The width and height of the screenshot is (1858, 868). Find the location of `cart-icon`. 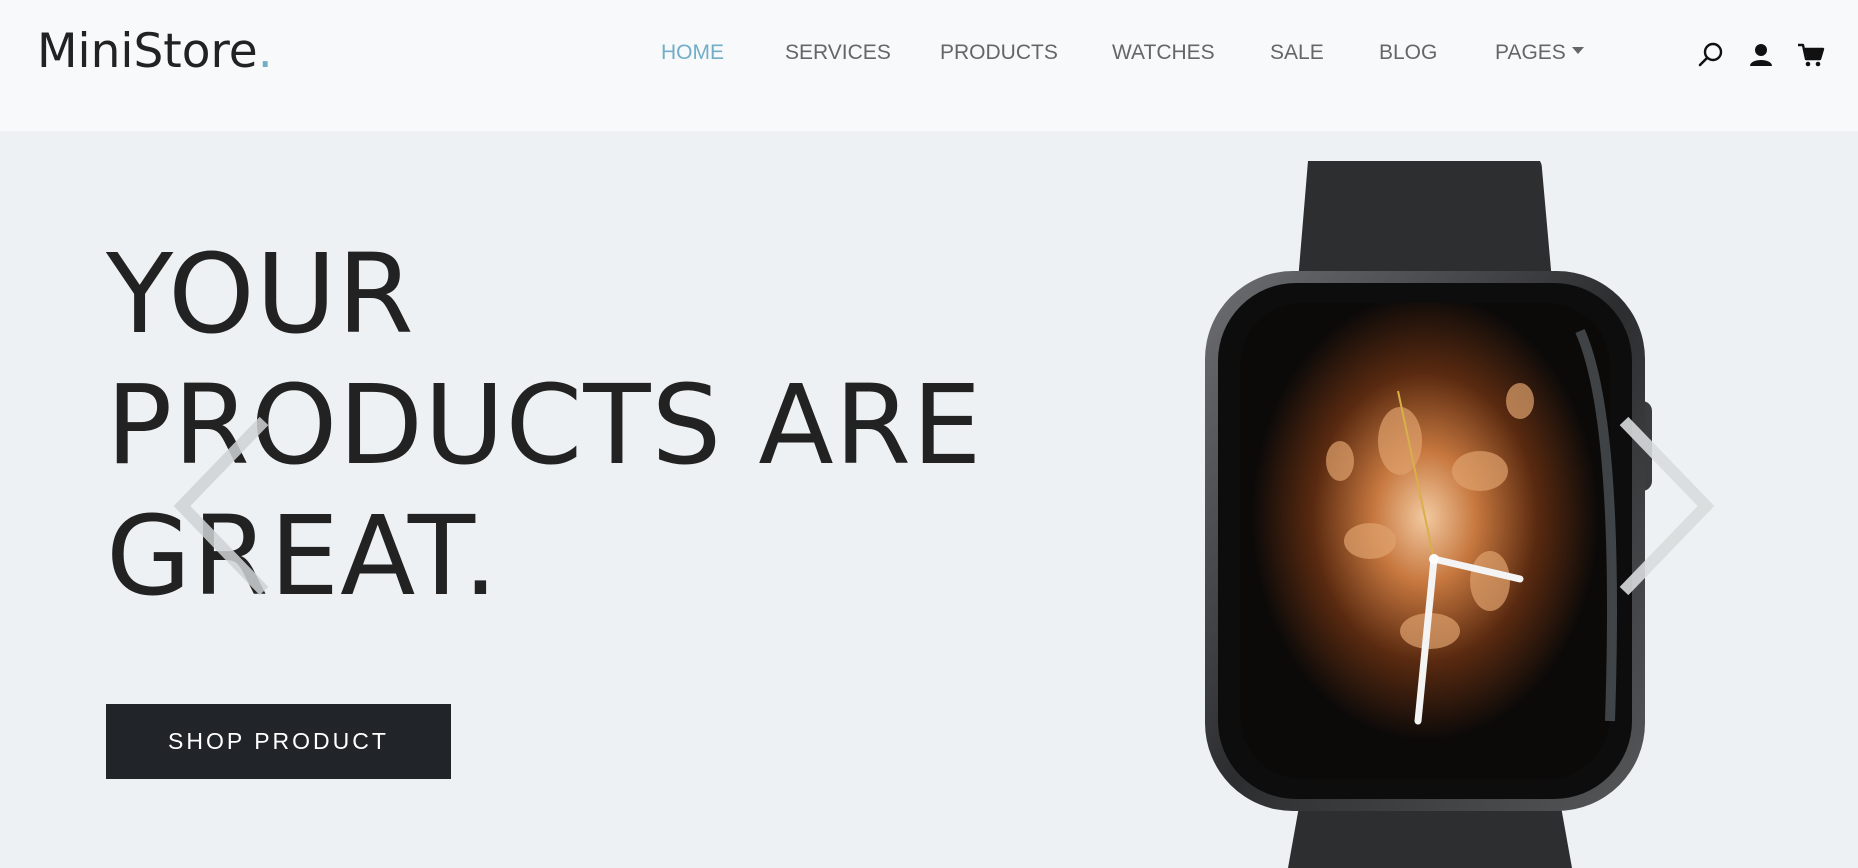

cart-icon is located at coordinates (1811, 55).